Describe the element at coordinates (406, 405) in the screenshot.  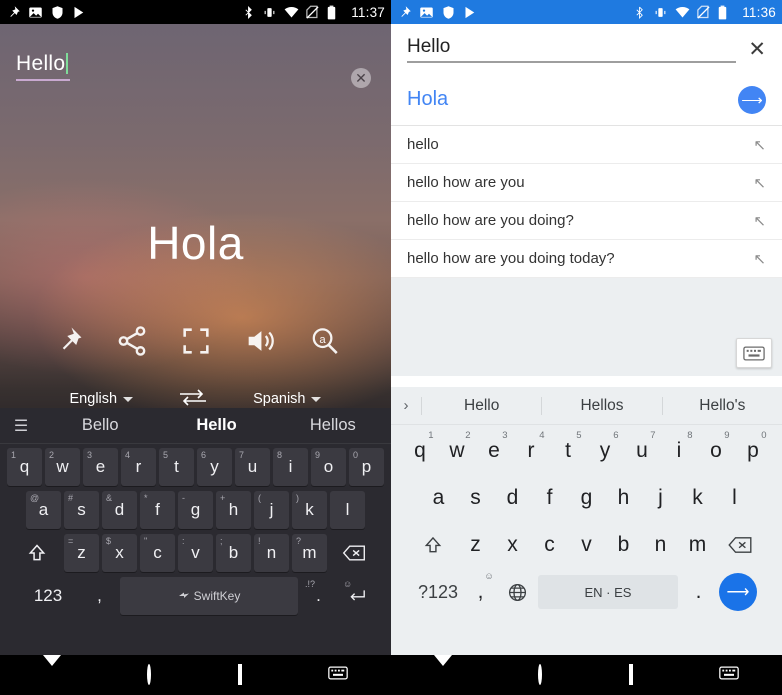
I see `chevron-right-icon: ›` at that location.